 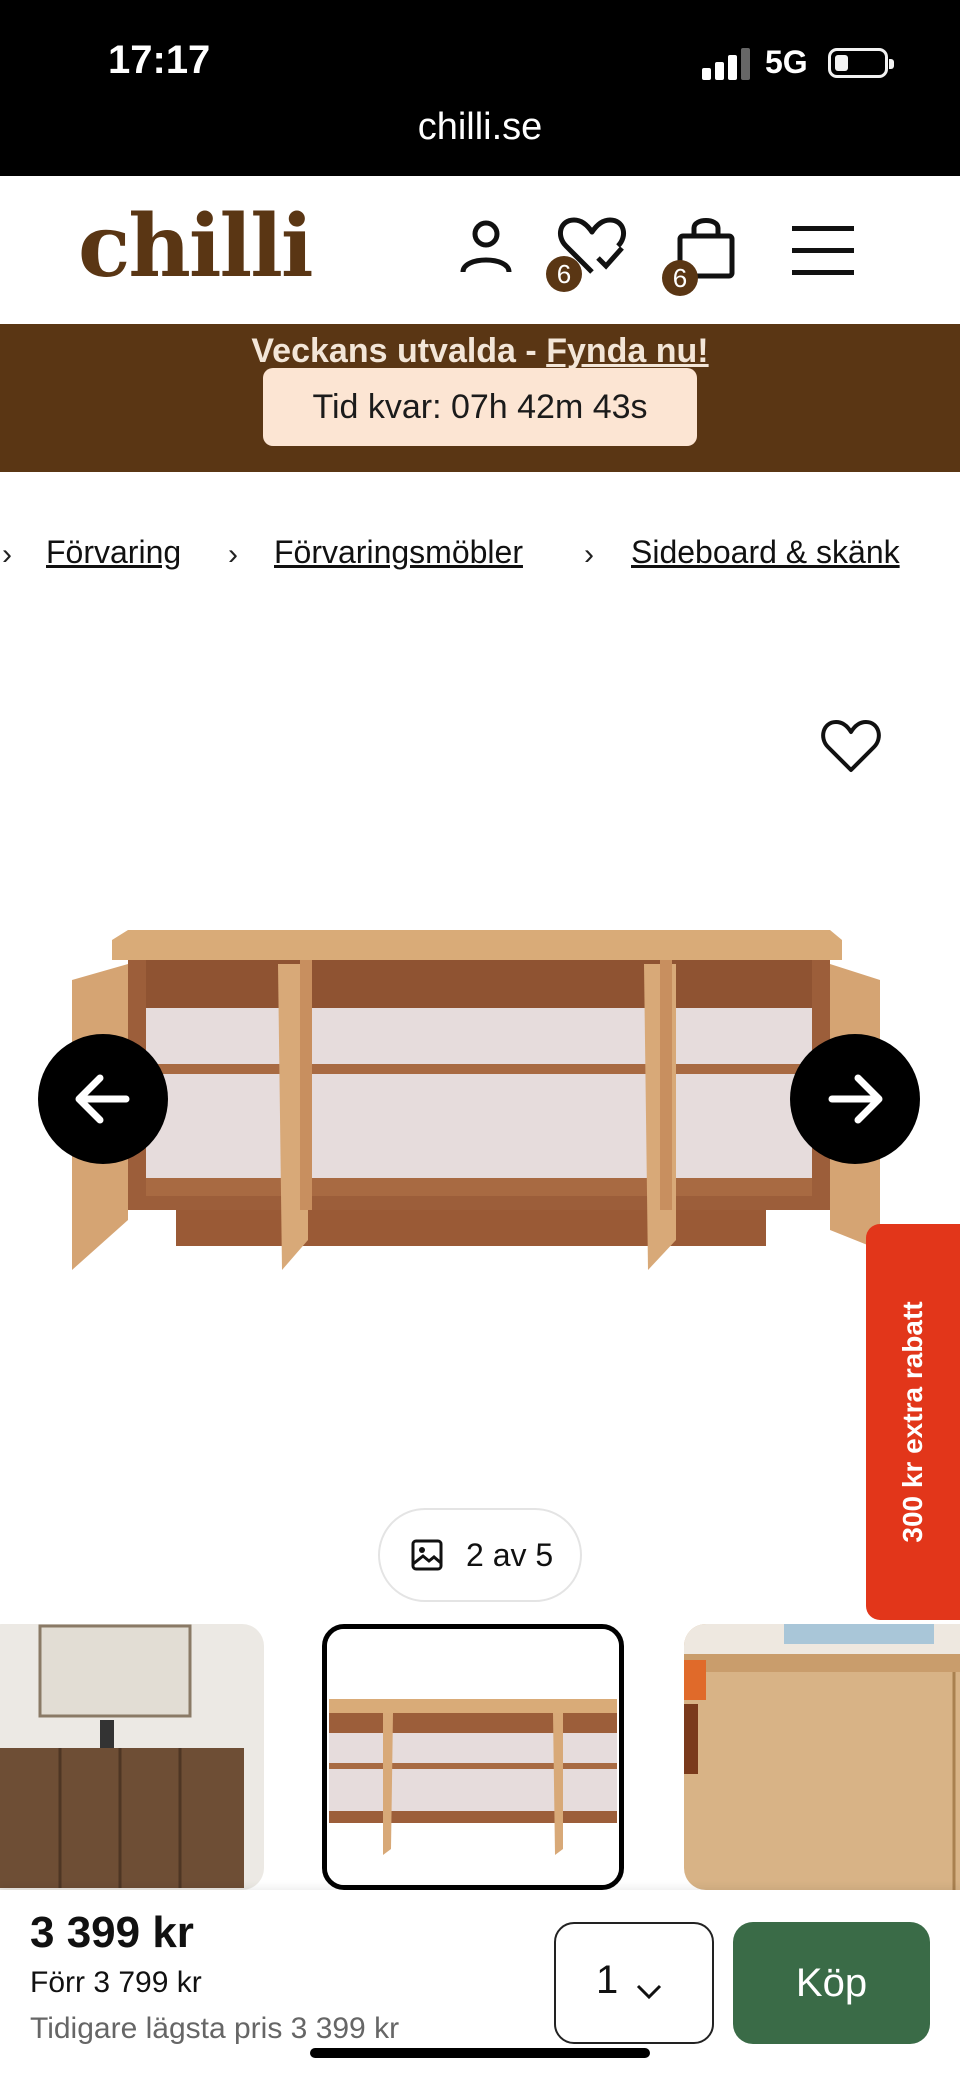 I want to click on image-icon, so click(x=427, y=1555).